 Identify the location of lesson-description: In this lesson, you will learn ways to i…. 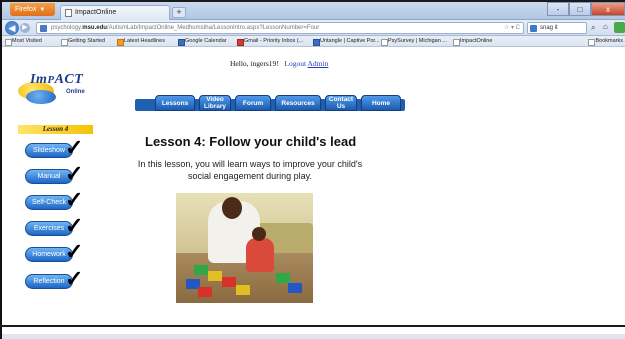
(250, 170).